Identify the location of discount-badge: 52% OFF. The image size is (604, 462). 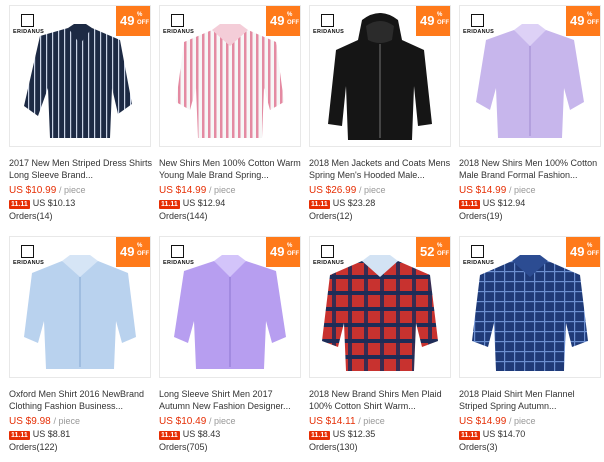
(433, 252).